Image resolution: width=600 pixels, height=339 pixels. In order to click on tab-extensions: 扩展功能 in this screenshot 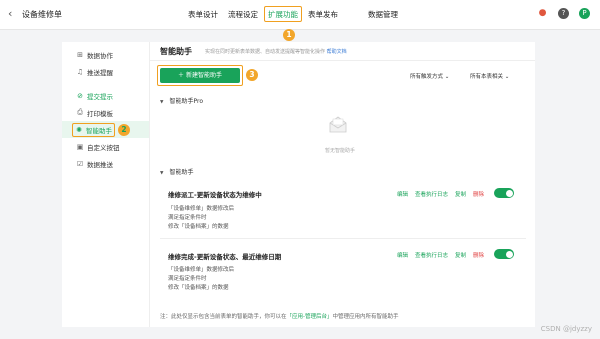, I will do `click(283, 15)`.